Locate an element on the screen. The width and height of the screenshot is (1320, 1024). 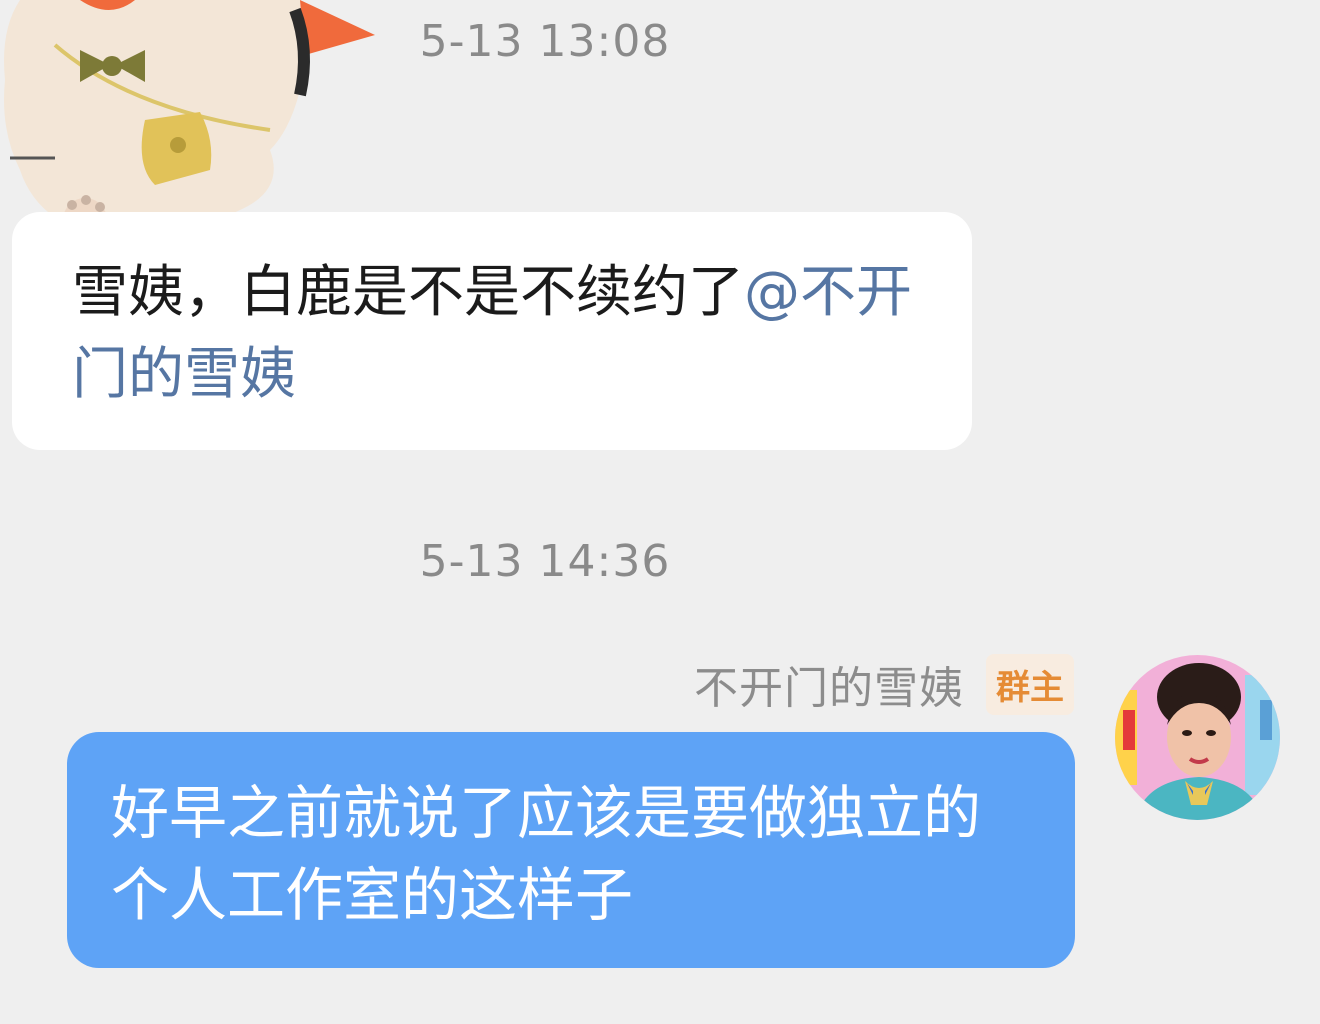
sender-info: 不开门的雪姨 群主 is located at coordinates (884, 684).